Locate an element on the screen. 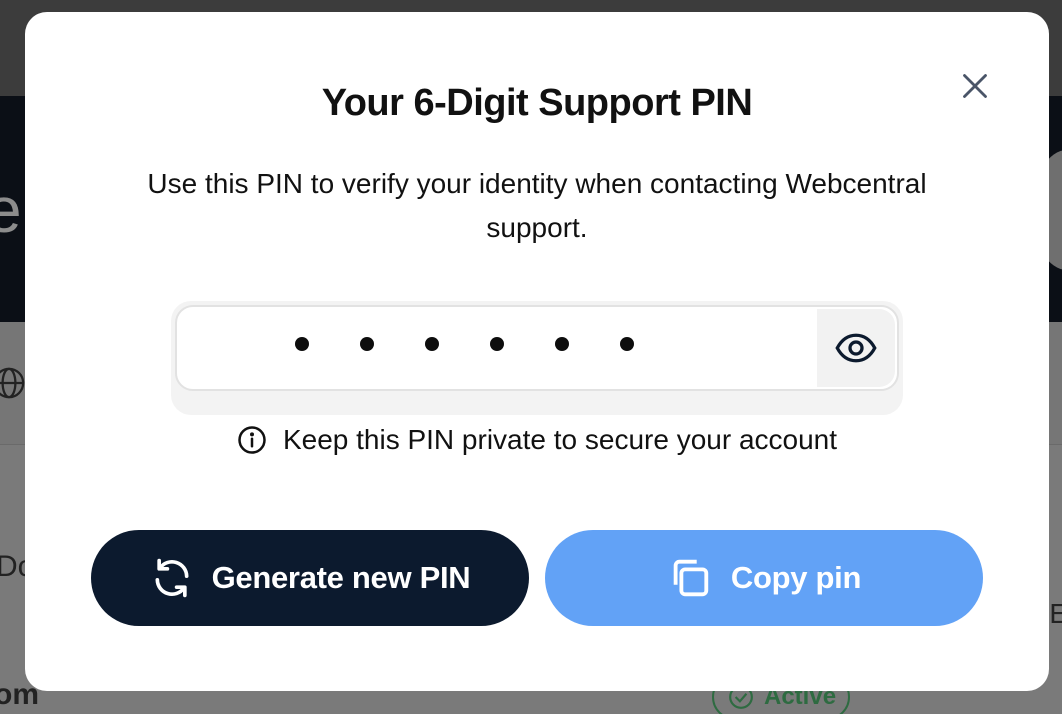  eye-icon is located at coordinates (856, 348).